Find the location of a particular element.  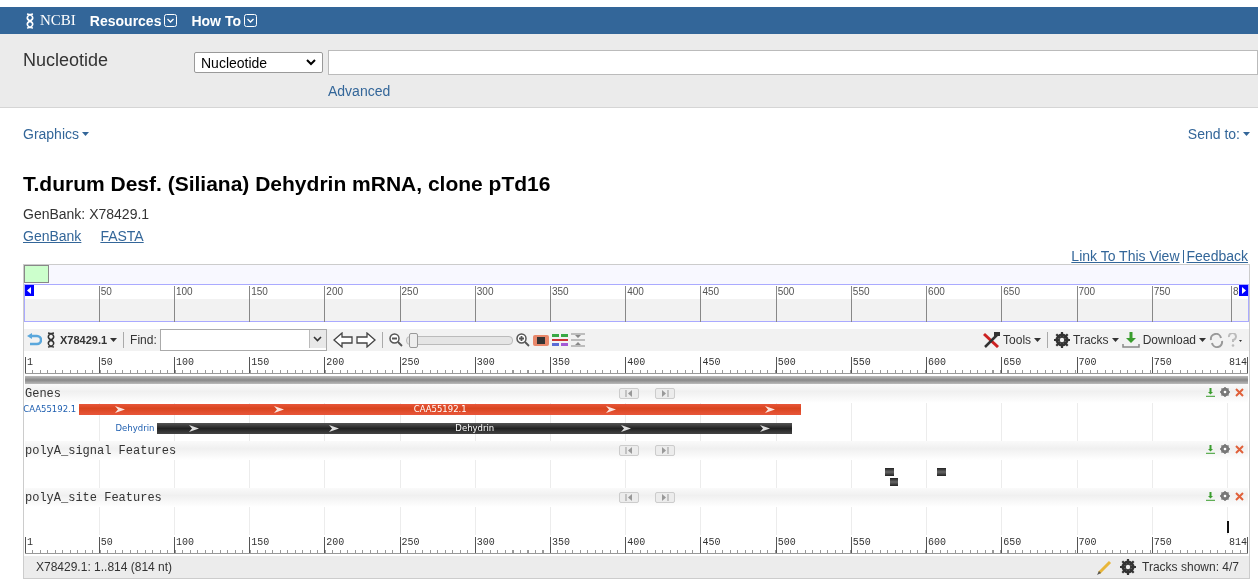

database-label: Nucleotide is located at coordinates (66, 61).